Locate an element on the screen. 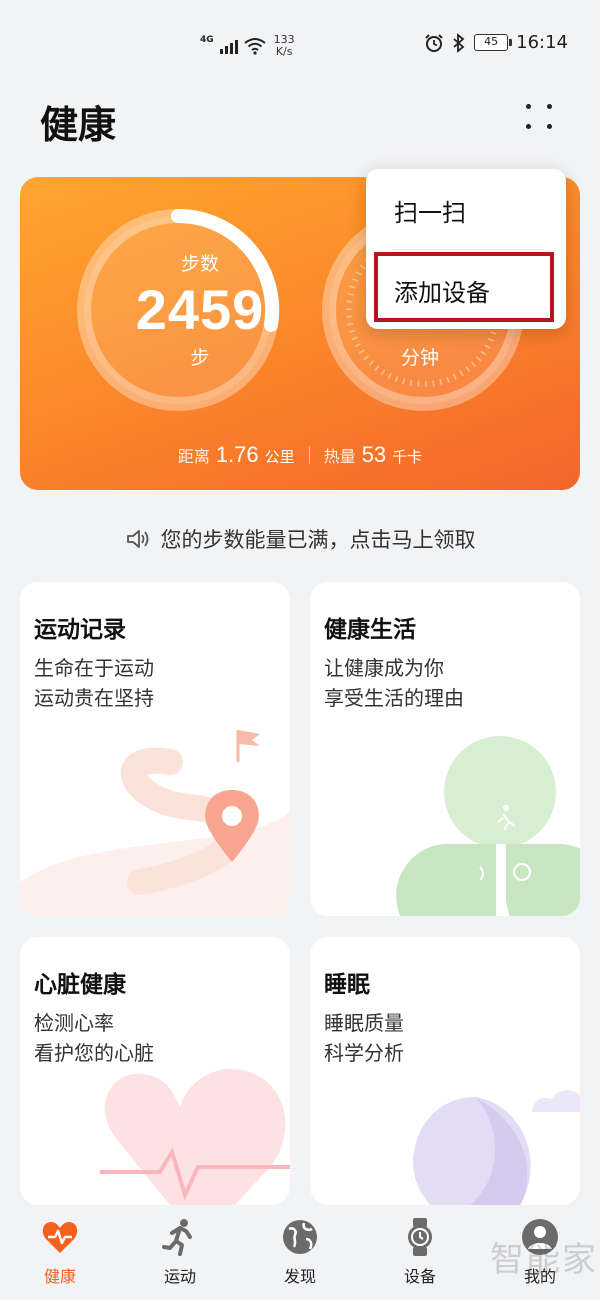 The image size is (600, 1300). battery-icon: 45 is located at coordinates (493, 42).